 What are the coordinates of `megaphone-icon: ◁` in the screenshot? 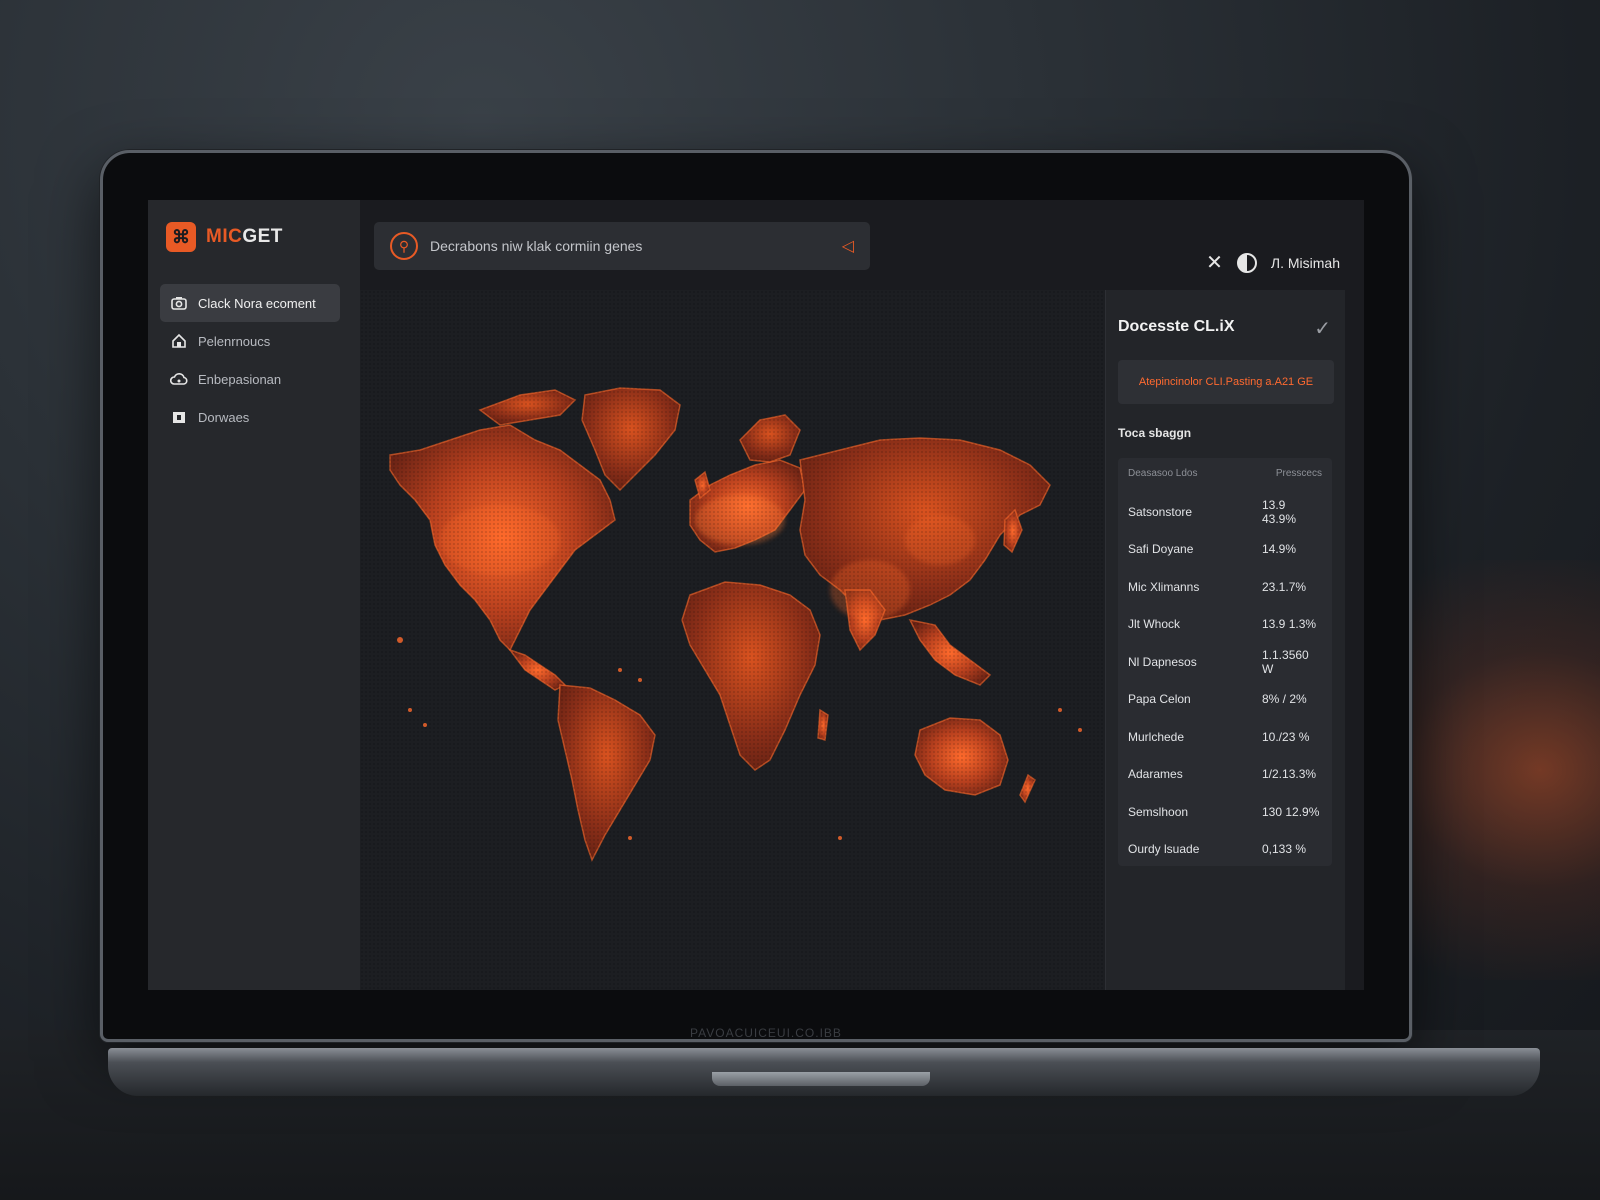 It's located at (848, 246).